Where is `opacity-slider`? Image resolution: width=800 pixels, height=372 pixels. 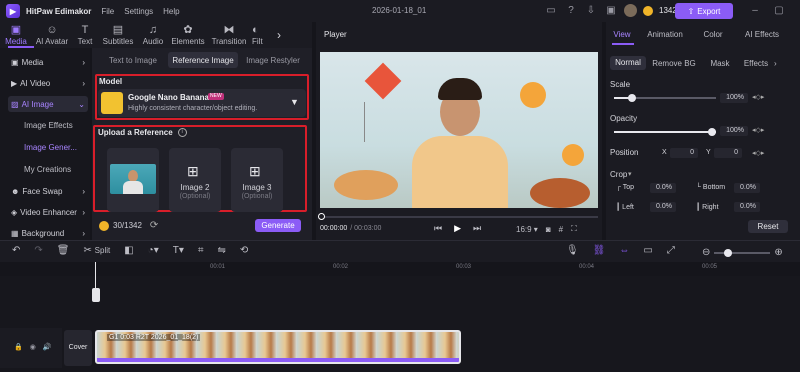
opacity-slider is located at coordinates (665, 132).